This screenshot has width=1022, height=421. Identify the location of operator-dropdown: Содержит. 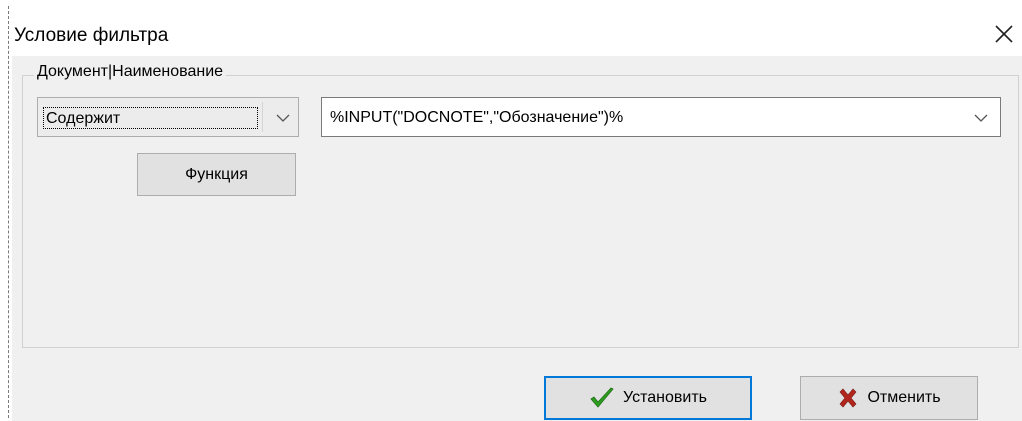
(168, 117).